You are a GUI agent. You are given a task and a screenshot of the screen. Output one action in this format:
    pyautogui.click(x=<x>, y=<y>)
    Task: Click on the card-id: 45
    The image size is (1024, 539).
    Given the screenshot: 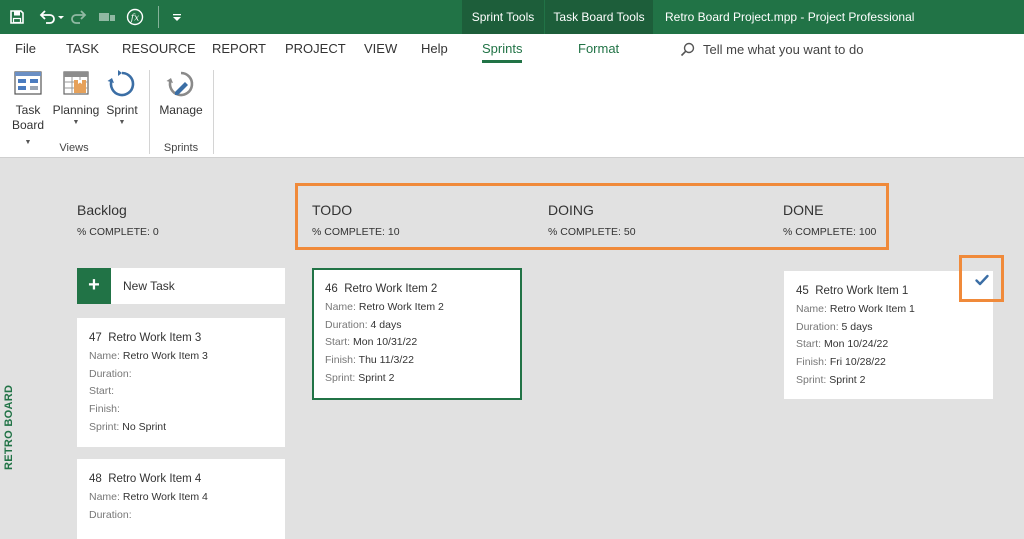 What is the action you would take?
    pyautogui.click(x=802, y=291)
    